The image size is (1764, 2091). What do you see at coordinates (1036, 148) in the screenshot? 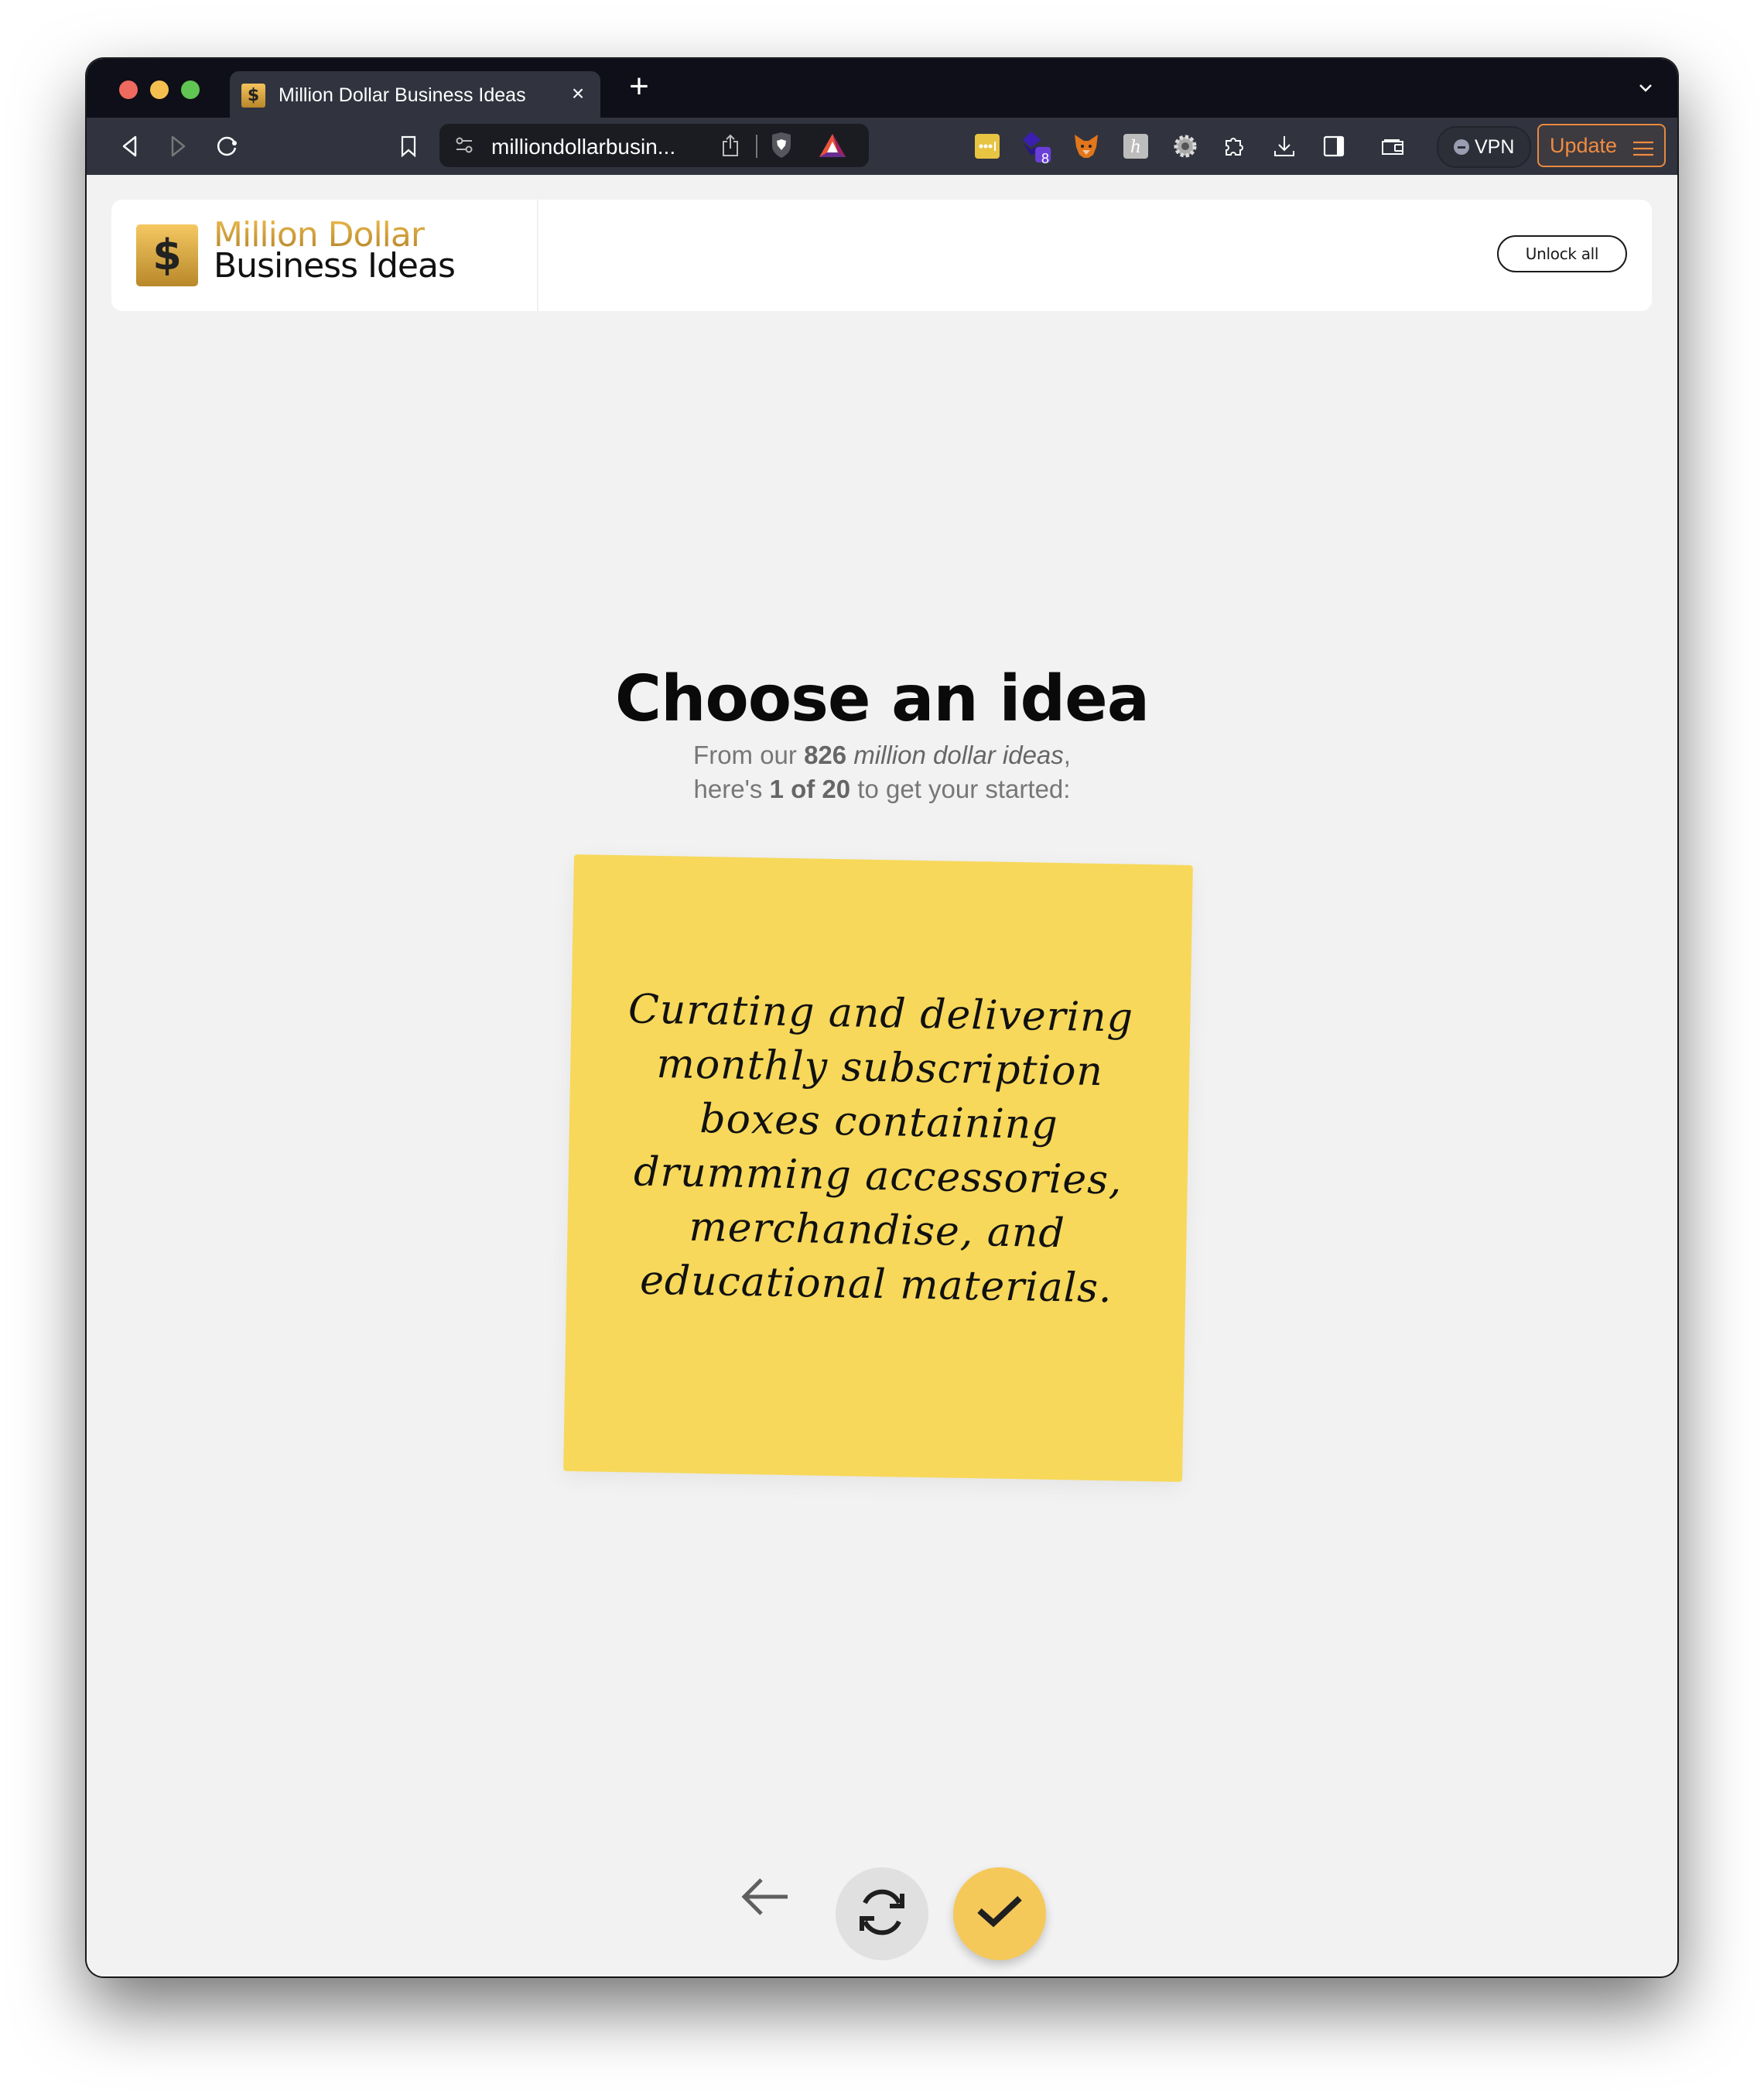
I see `layers-extension-icon: 8` at bounding box center [1036, 148].